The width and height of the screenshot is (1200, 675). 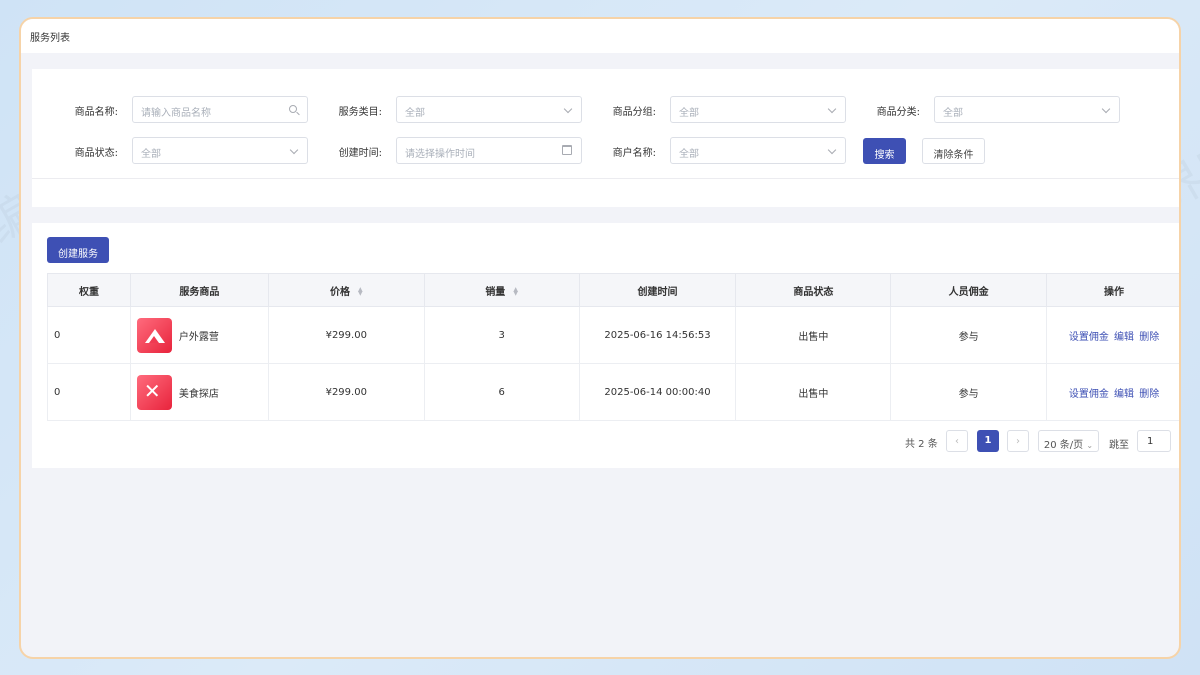 What do you see at coordinates (96, 112) in the screenshot?
I see `product-name-label: 商品名称:` at bounding box center [96, 112].